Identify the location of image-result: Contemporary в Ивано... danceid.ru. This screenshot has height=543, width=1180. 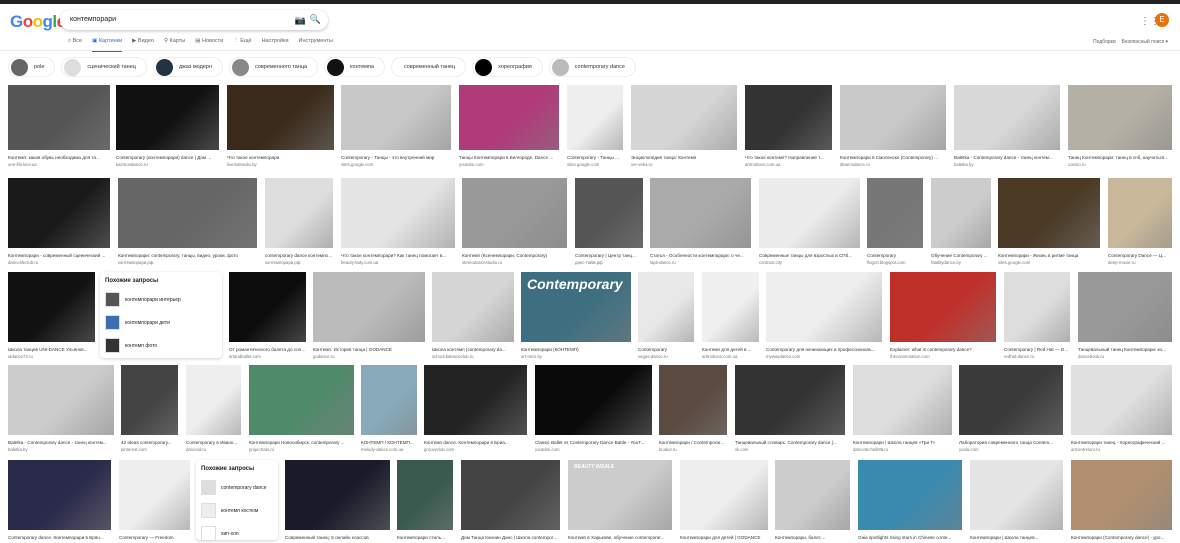
(213, 408).